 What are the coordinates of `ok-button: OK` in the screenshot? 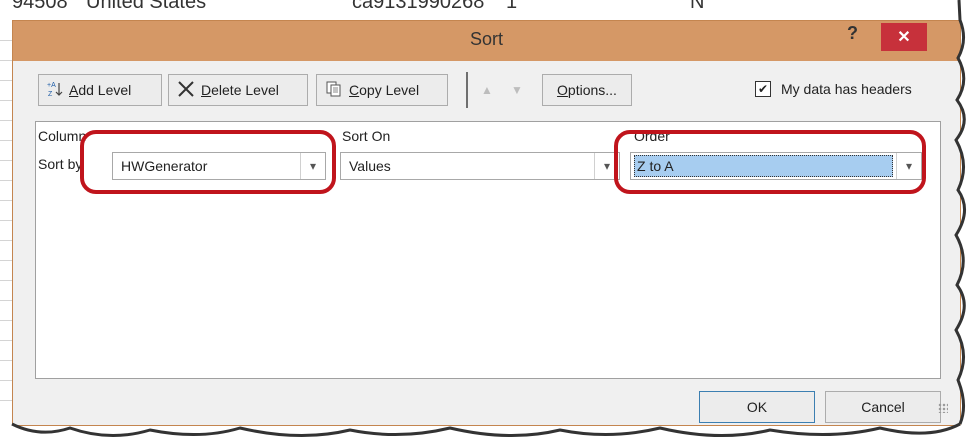 It's located at (757, 407).